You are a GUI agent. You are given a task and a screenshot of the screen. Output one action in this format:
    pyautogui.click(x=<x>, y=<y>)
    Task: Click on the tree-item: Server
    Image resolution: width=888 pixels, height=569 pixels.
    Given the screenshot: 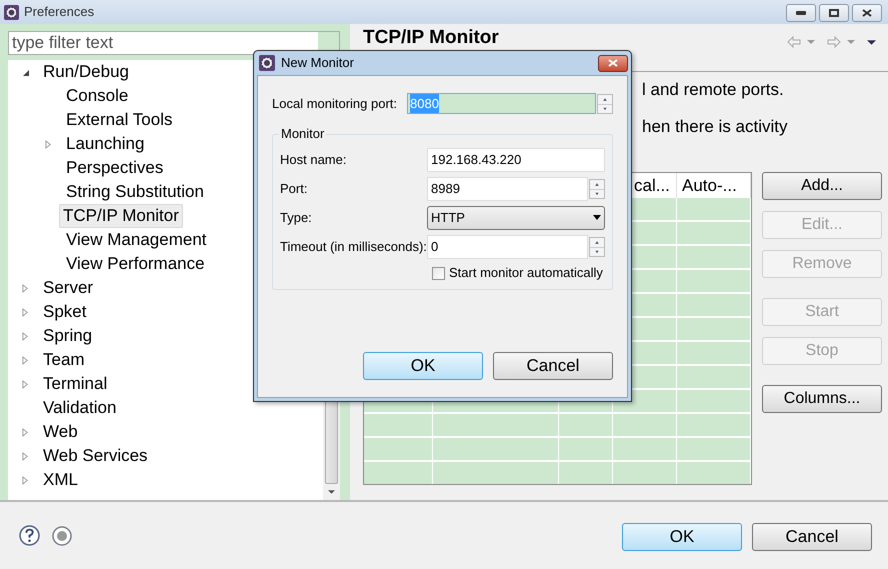 What is the action you would take?
    pyautogui.click(x=68, y=288)
    